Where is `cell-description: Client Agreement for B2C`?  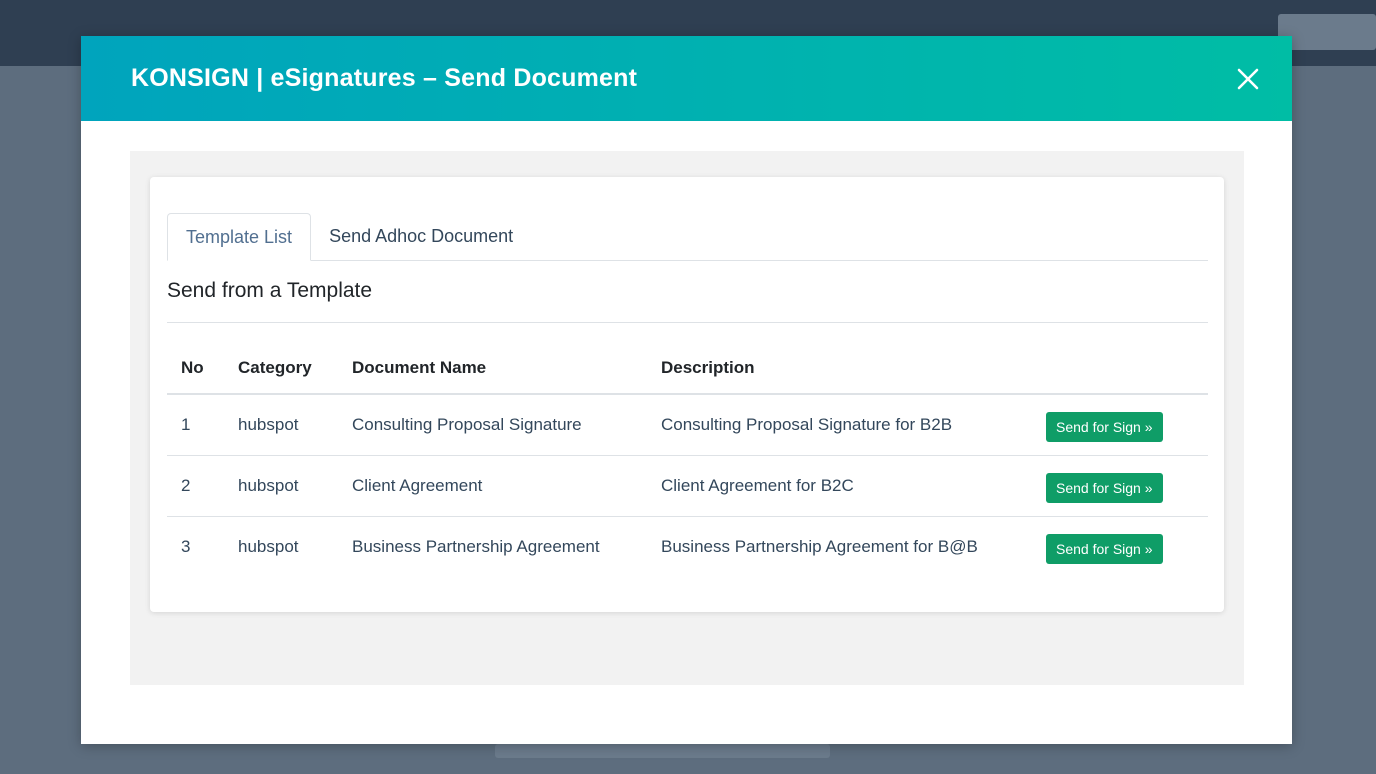
cell-description: Client Agreement for B2C is located at coordinates (839, 486).